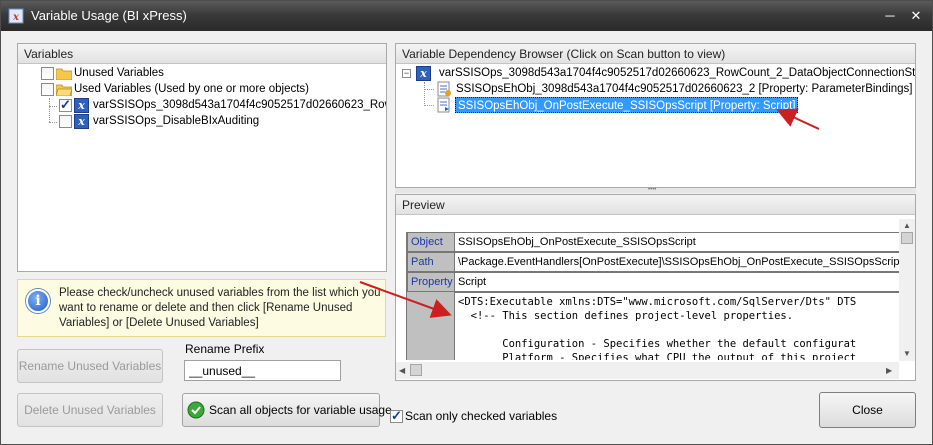 This screenshot has height=445, width=933. Describe the element at coordinates (907, 290) in the screenshot. I see `preview-vertical-scrollbar: ▲ ▼` at that location.